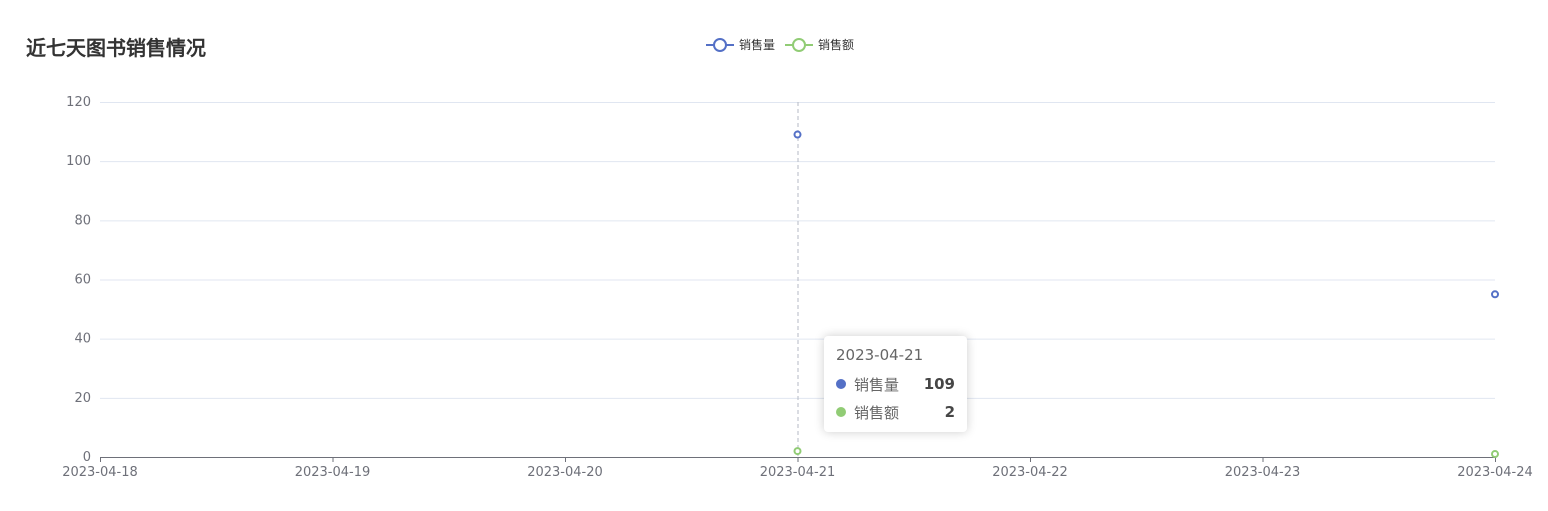  What do you see at coordinates (798, 472) in the screenshot?
I see `x-tick-label: 2023-04-21` at bounding box center [798, 472].